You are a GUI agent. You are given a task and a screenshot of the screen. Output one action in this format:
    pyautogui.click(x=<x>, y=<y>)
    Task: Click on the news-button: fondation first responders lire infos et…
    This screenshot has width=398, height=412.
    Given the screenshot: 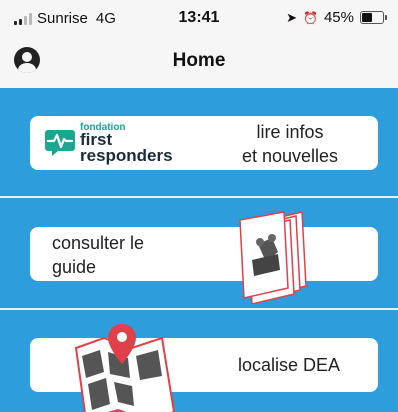 What is the action you would take?
    pyautogui.click(x=204, y=143)
    